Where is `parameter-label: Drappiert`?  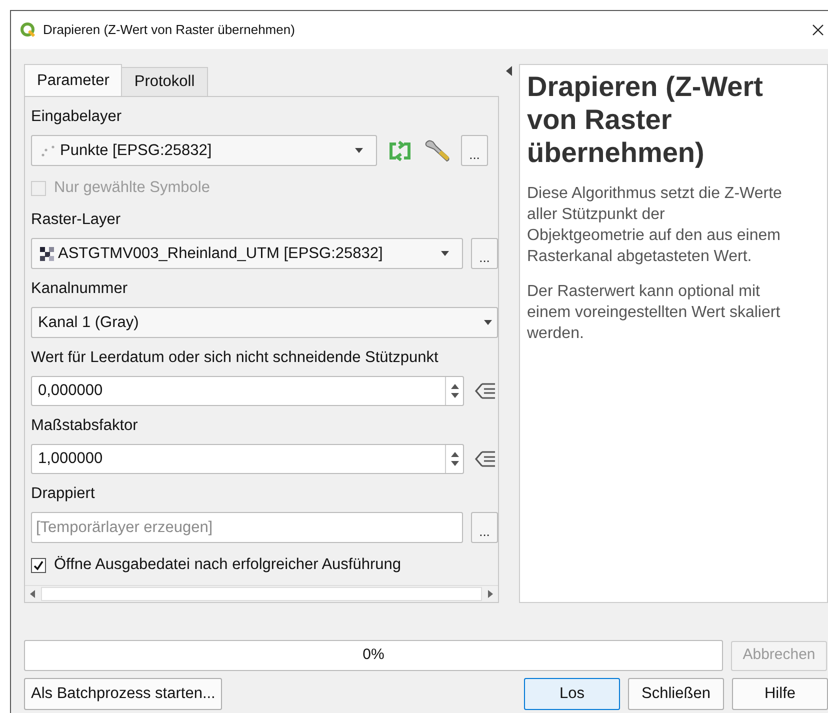 parameter-label: Drappiert is located at coordinates (63, 494).